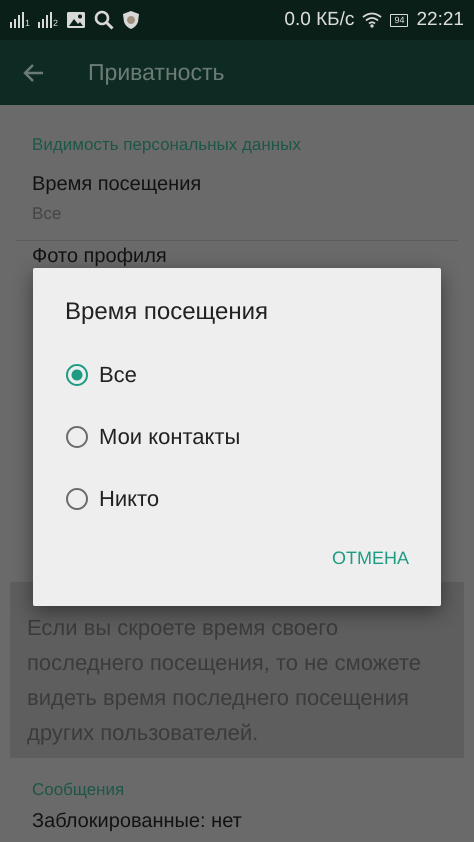 The width and height of the screenshot is (474, 842). I want to click on network-speed: 0.0 КБ/с, so click(319, 20).